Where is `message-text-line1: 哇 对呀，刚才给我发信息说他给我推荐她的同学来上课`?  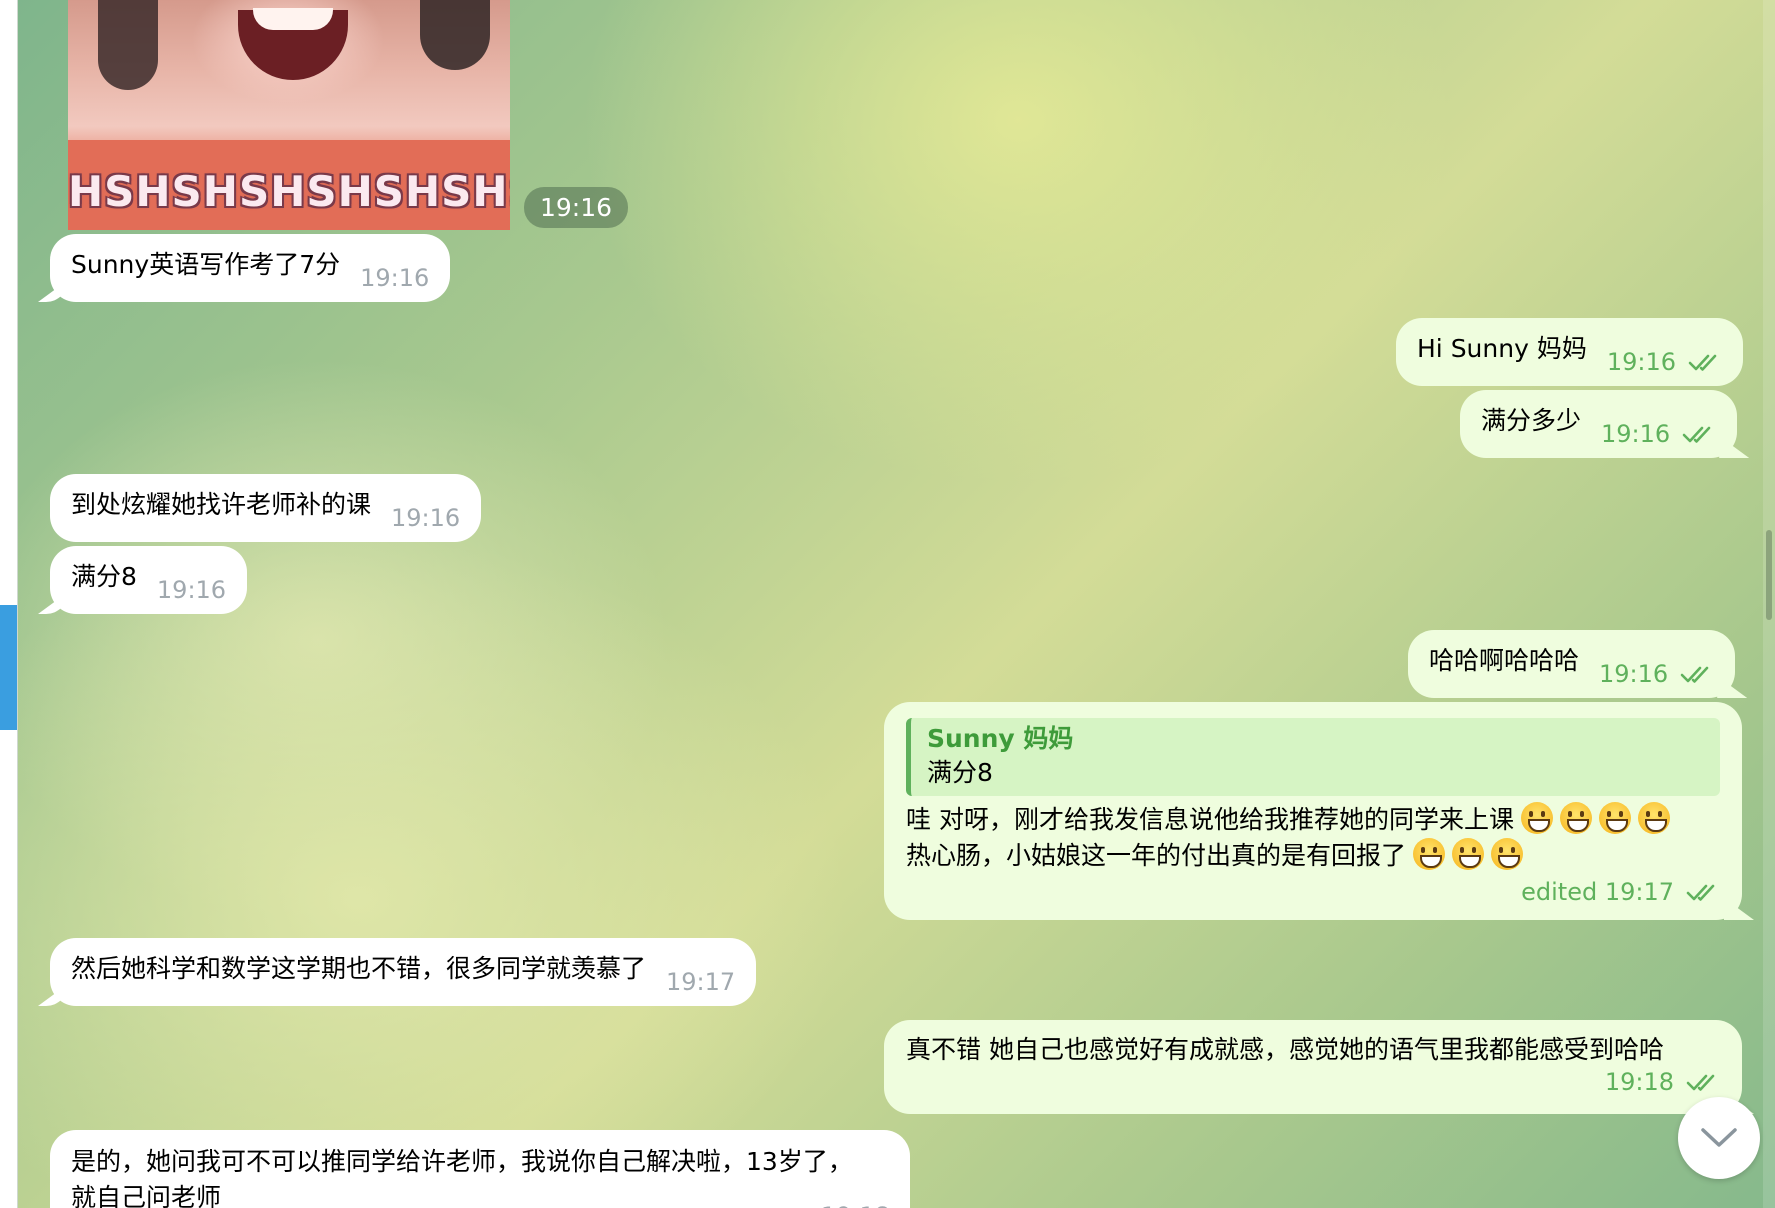 message-text-line1: 哇 对呀，刚才给我发信息说他给我推荐她的同学来上课 is located at coordinates (1313, 820).